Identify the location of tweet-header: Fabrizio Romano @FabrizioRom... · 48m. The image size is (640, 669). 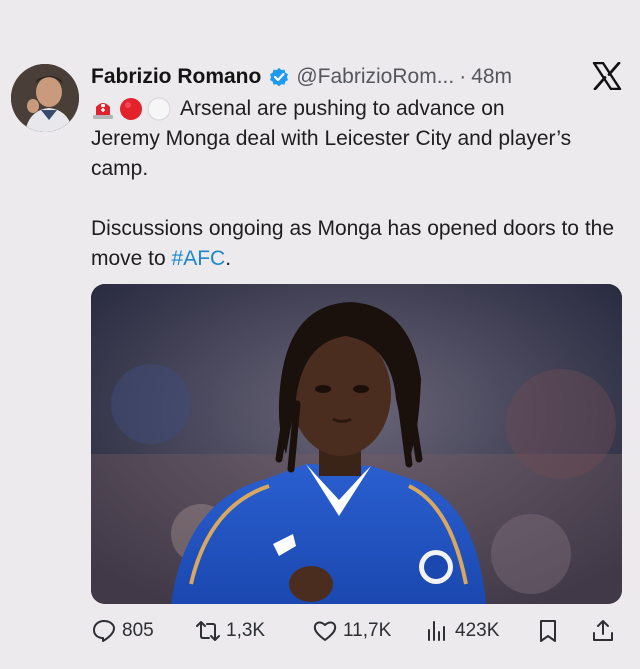
(301, 77).